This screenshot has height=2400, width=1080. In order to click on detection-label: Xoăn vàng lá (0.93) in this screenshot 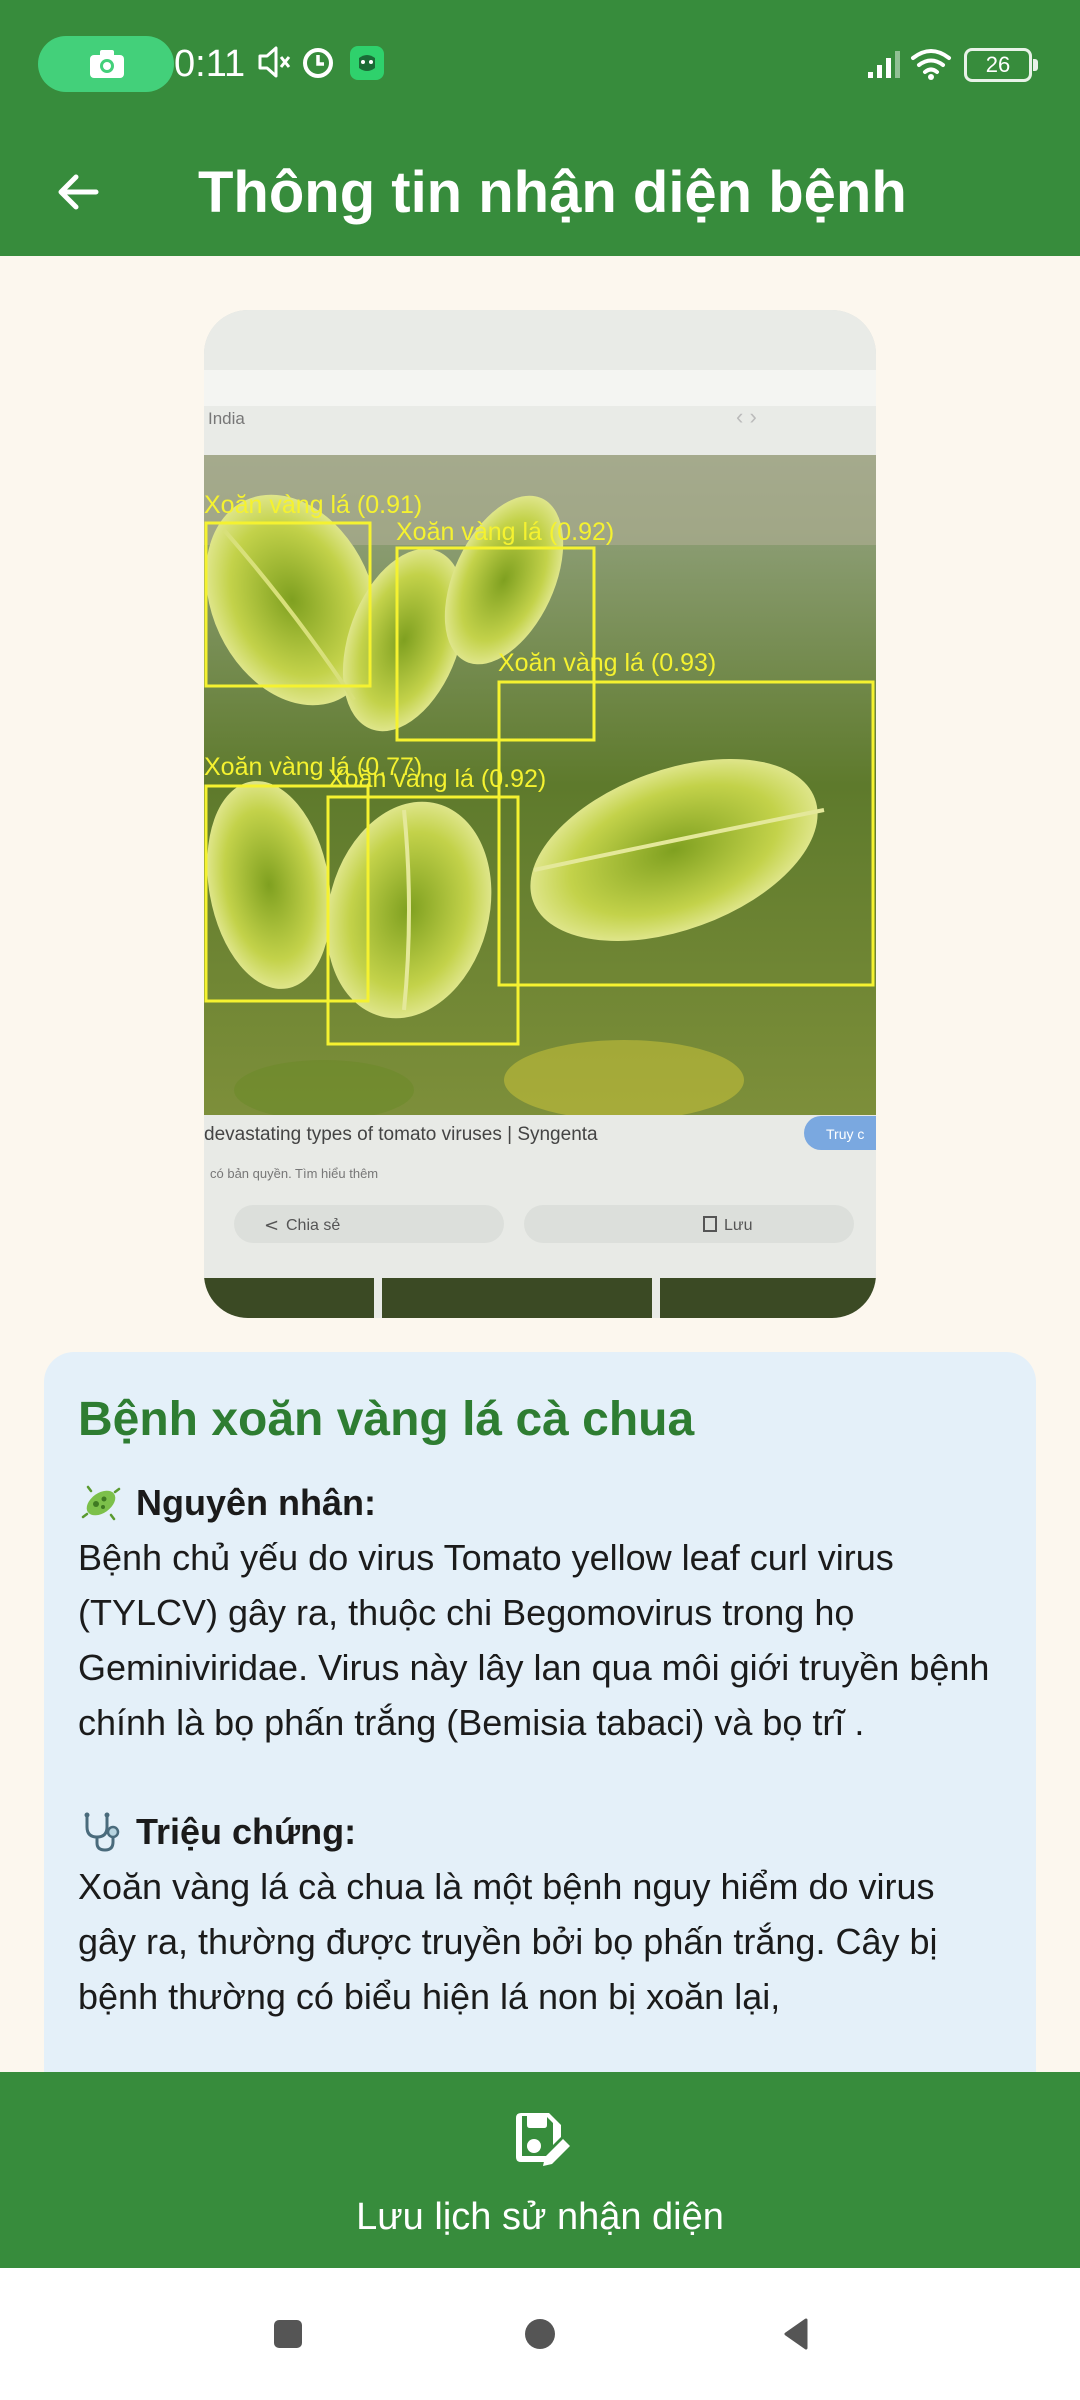, I will do `click(607, 663)`.